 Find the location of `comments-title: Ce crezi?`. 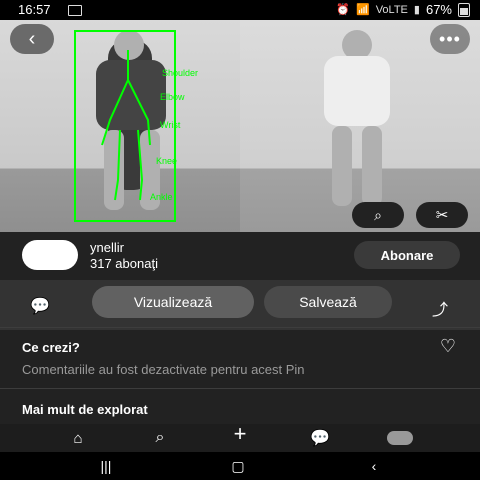

comments-title: Ce crezi? is located at coordinates (51, 347).